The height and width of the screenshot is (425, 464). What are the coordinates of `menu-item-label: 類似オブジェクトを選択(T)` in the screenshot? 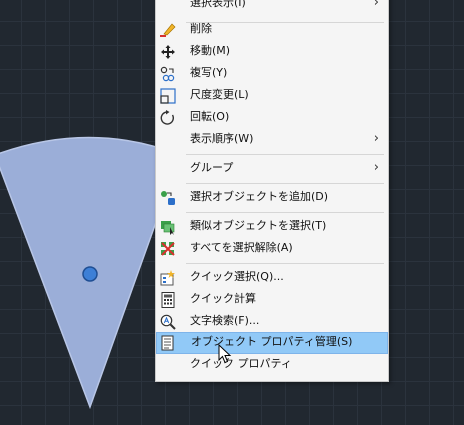 It's located at (258, 225).